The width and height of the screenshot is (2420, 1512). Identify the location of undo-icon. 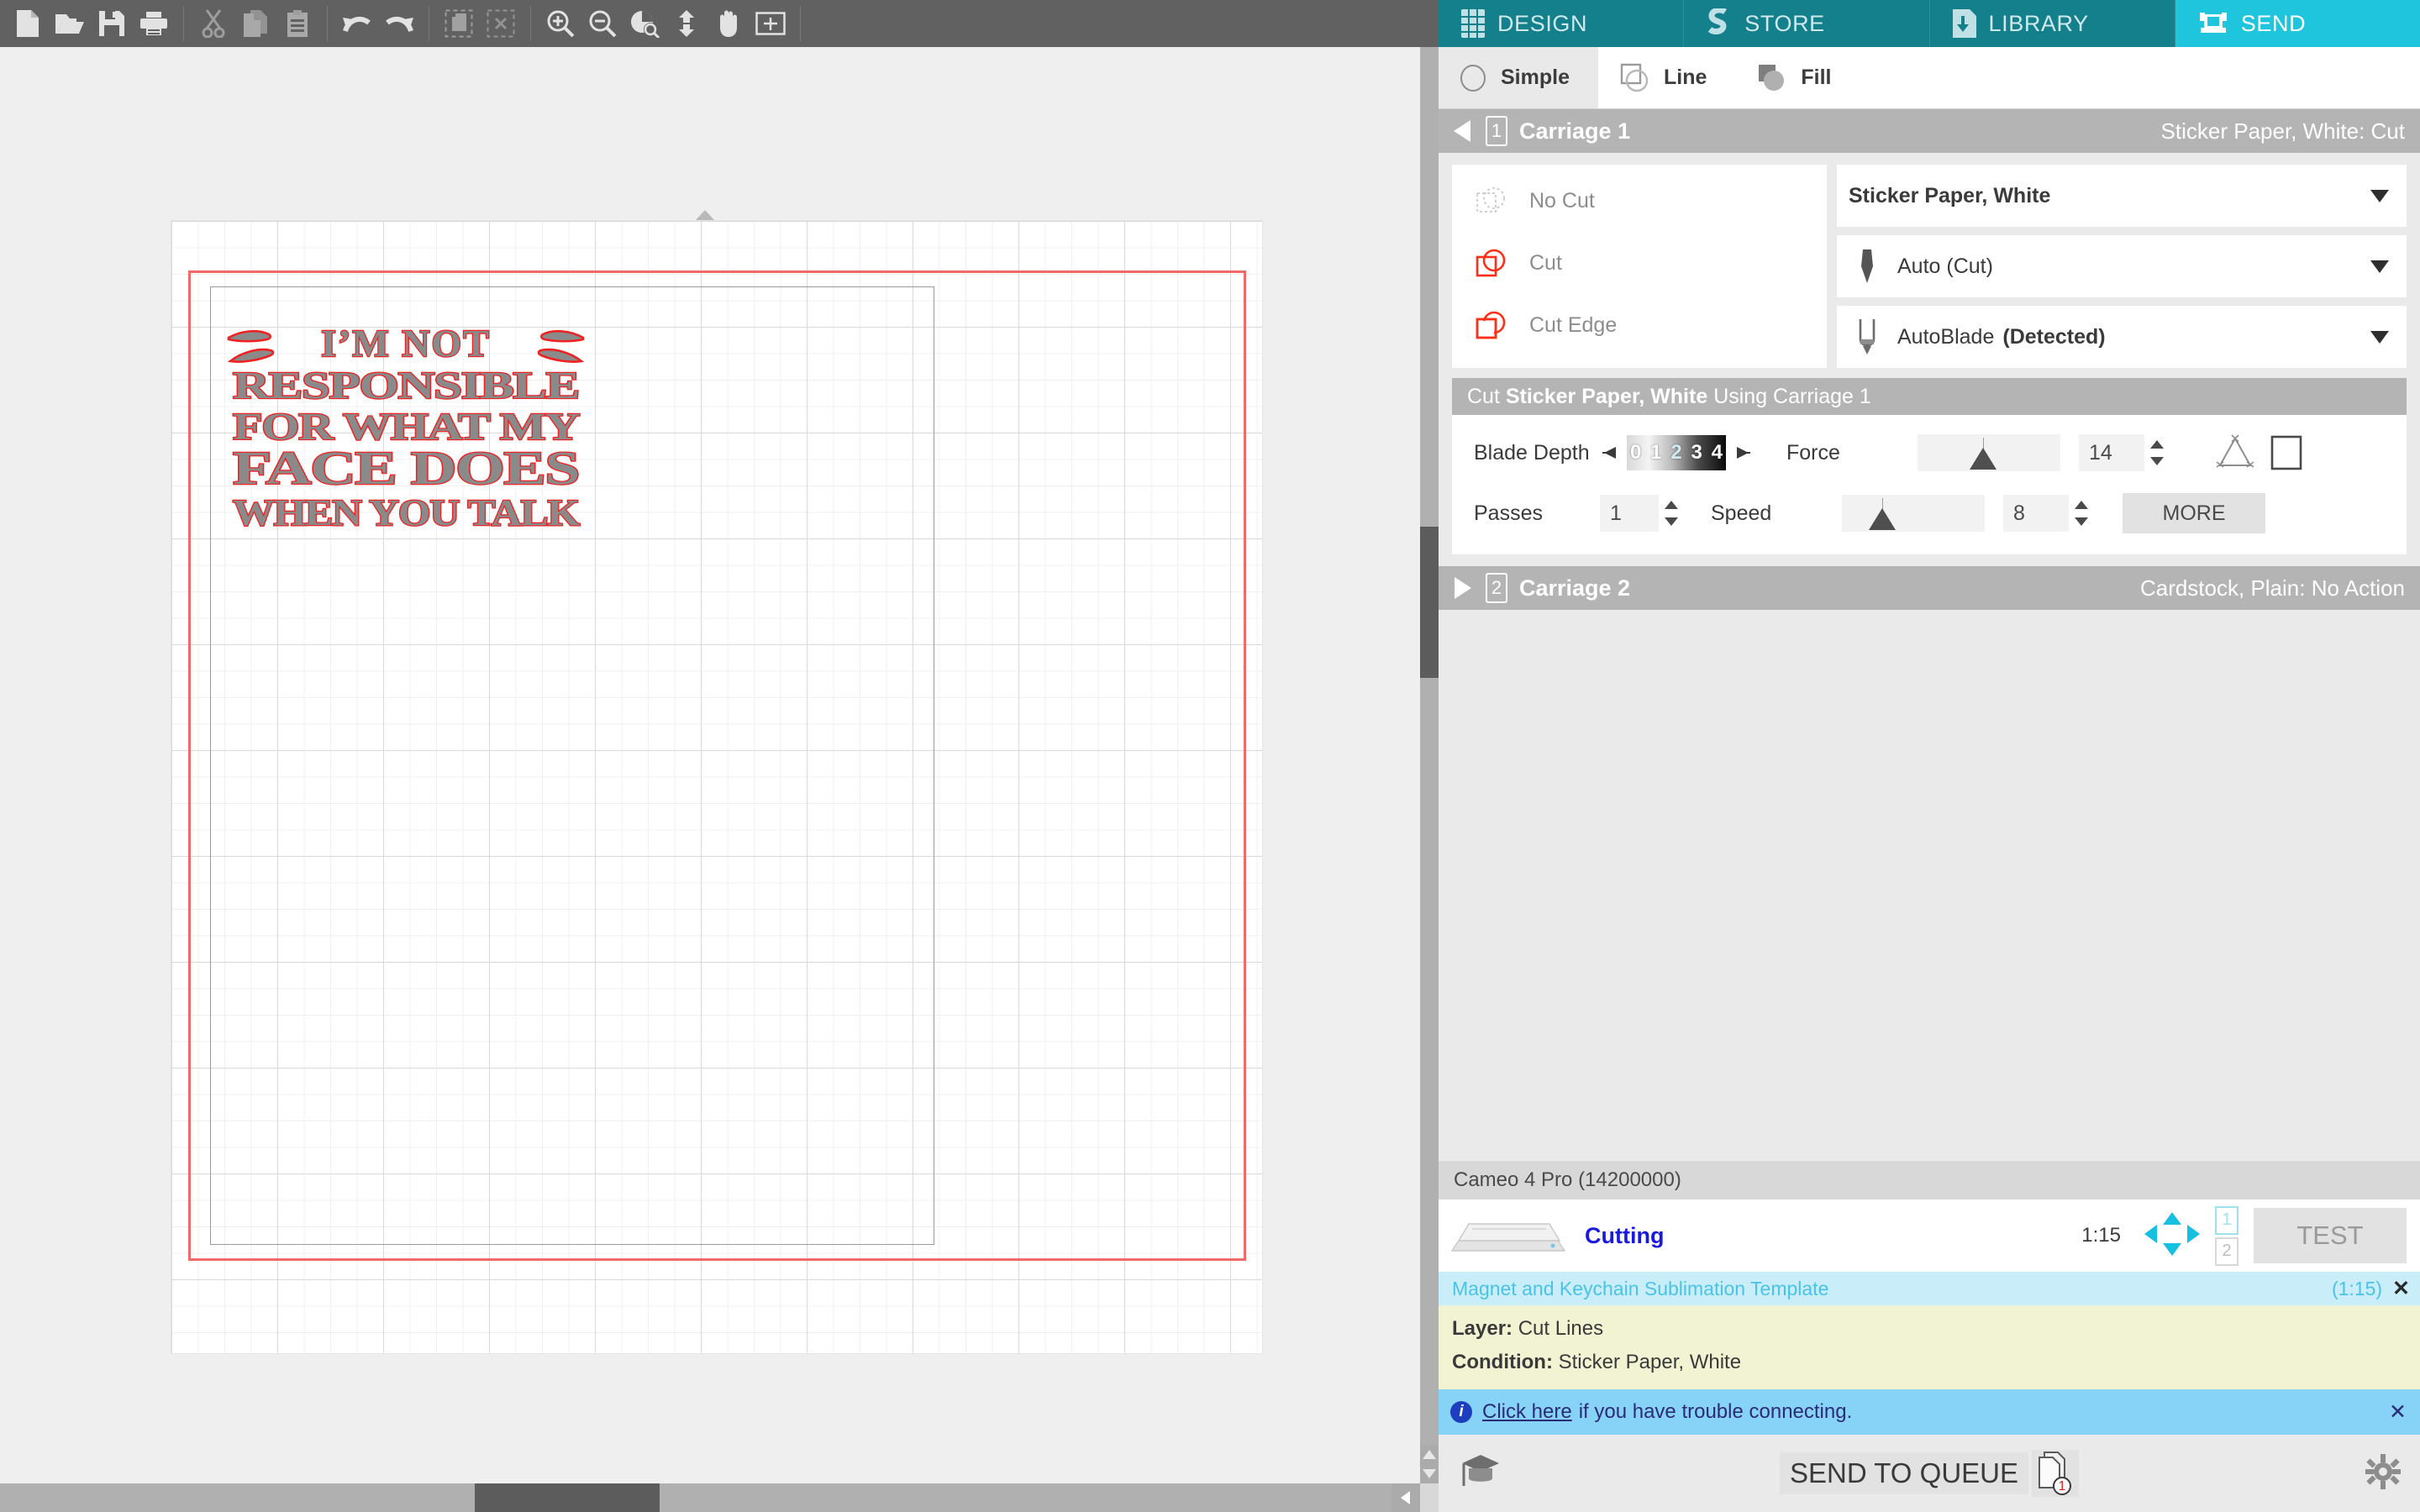
(357, 24).